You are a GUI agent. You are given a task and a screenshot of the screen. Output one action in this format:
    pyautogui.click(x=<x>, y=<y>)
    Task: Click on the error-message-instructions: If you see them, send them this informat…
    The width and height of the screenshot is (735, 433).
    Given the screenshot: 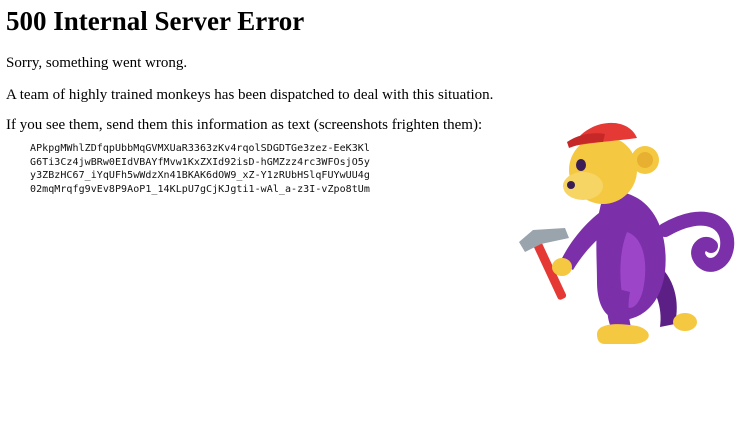 What is the action you would take?
    pyautogui.click(x=244, y=125)
    